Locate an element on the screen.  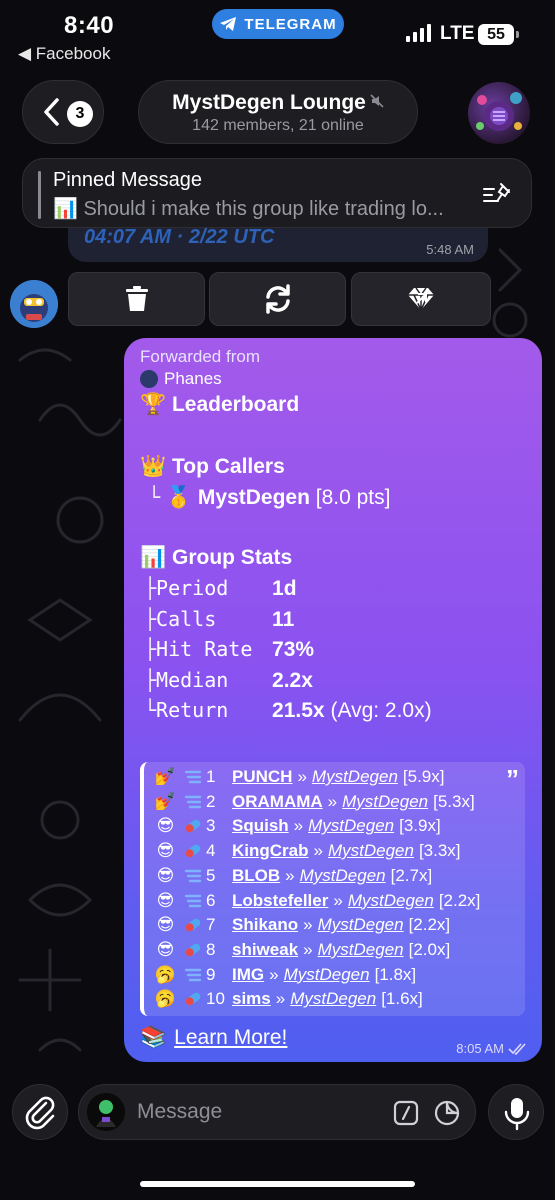
chat-title-area: MystDegen Lounge 142 members, 21 online is located at coordinates (278, 112).